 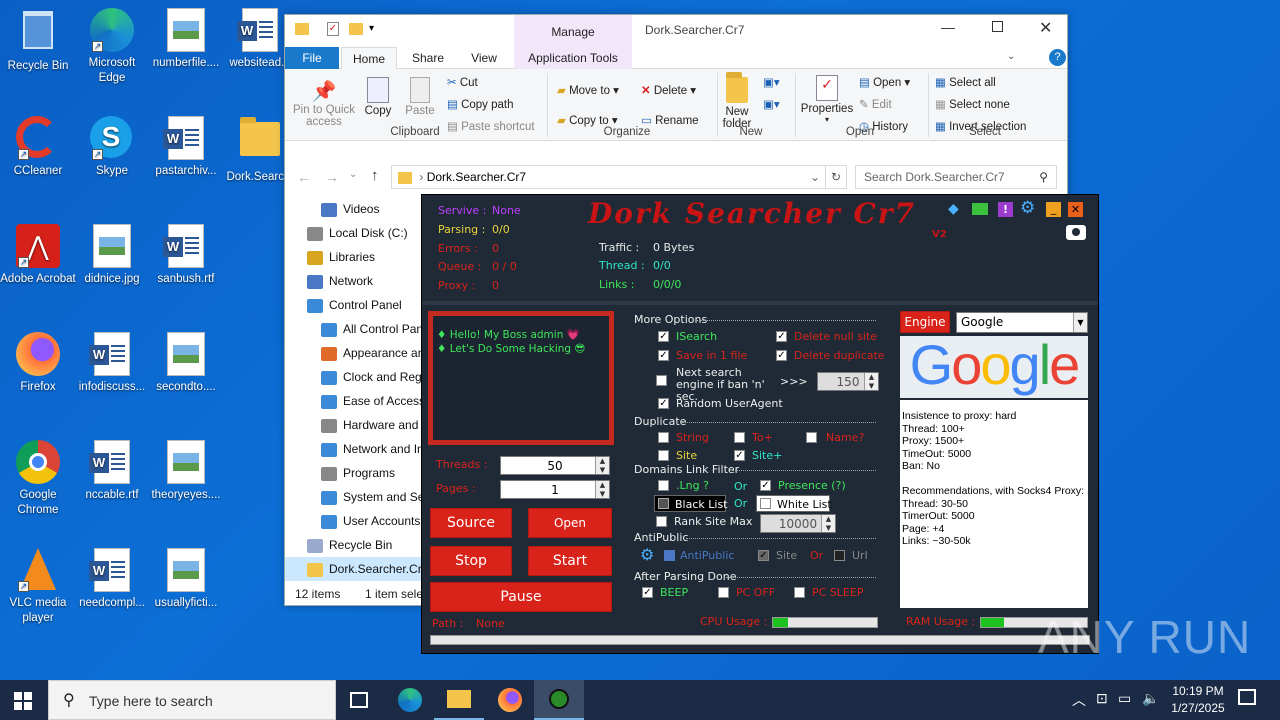 I want to click on pages-spinner: ▲ ▼, so click(x=602, y=489).